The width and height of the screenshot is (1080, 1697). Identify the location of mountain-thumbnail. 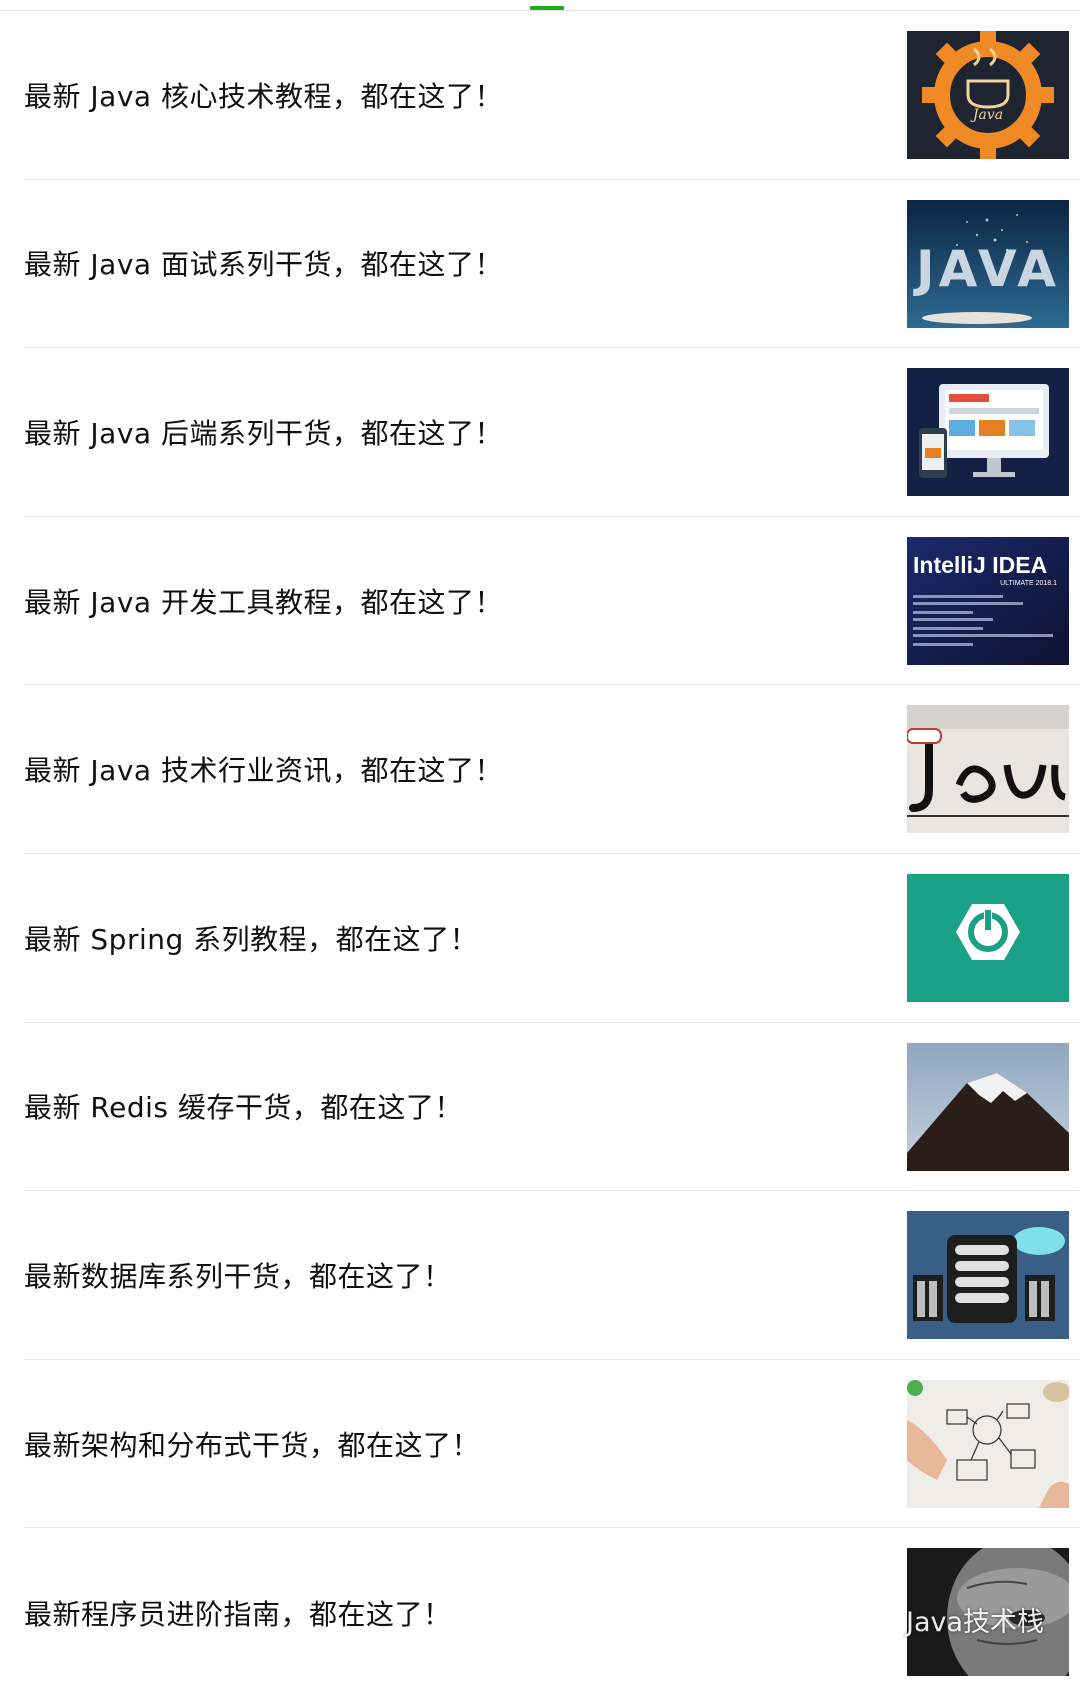
(988, 1106).